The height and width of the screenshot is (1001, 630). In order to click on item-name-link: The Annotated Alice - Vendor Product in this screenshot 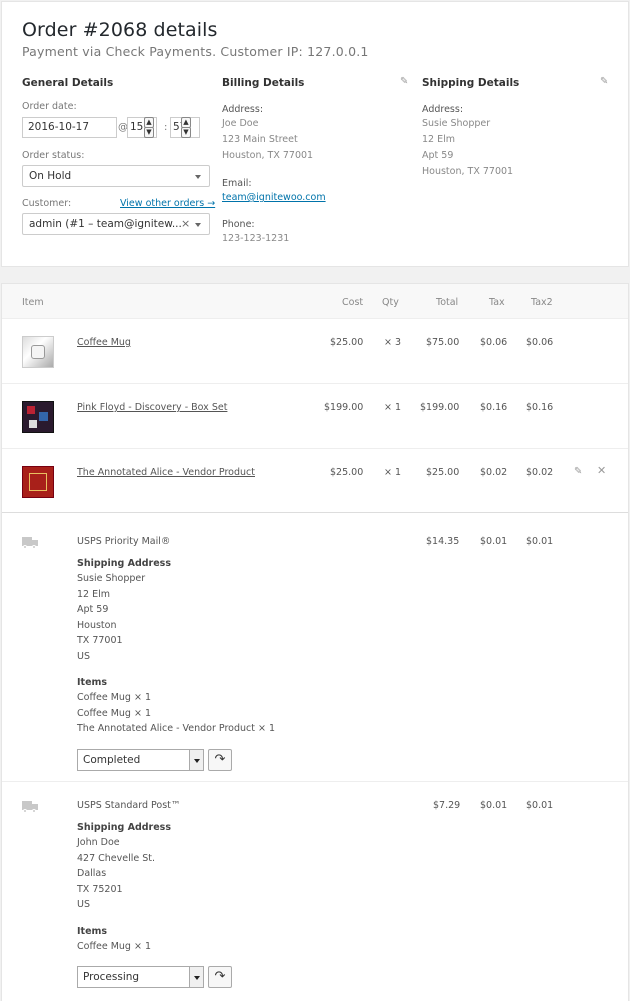, I will do `click(166, 472)`.